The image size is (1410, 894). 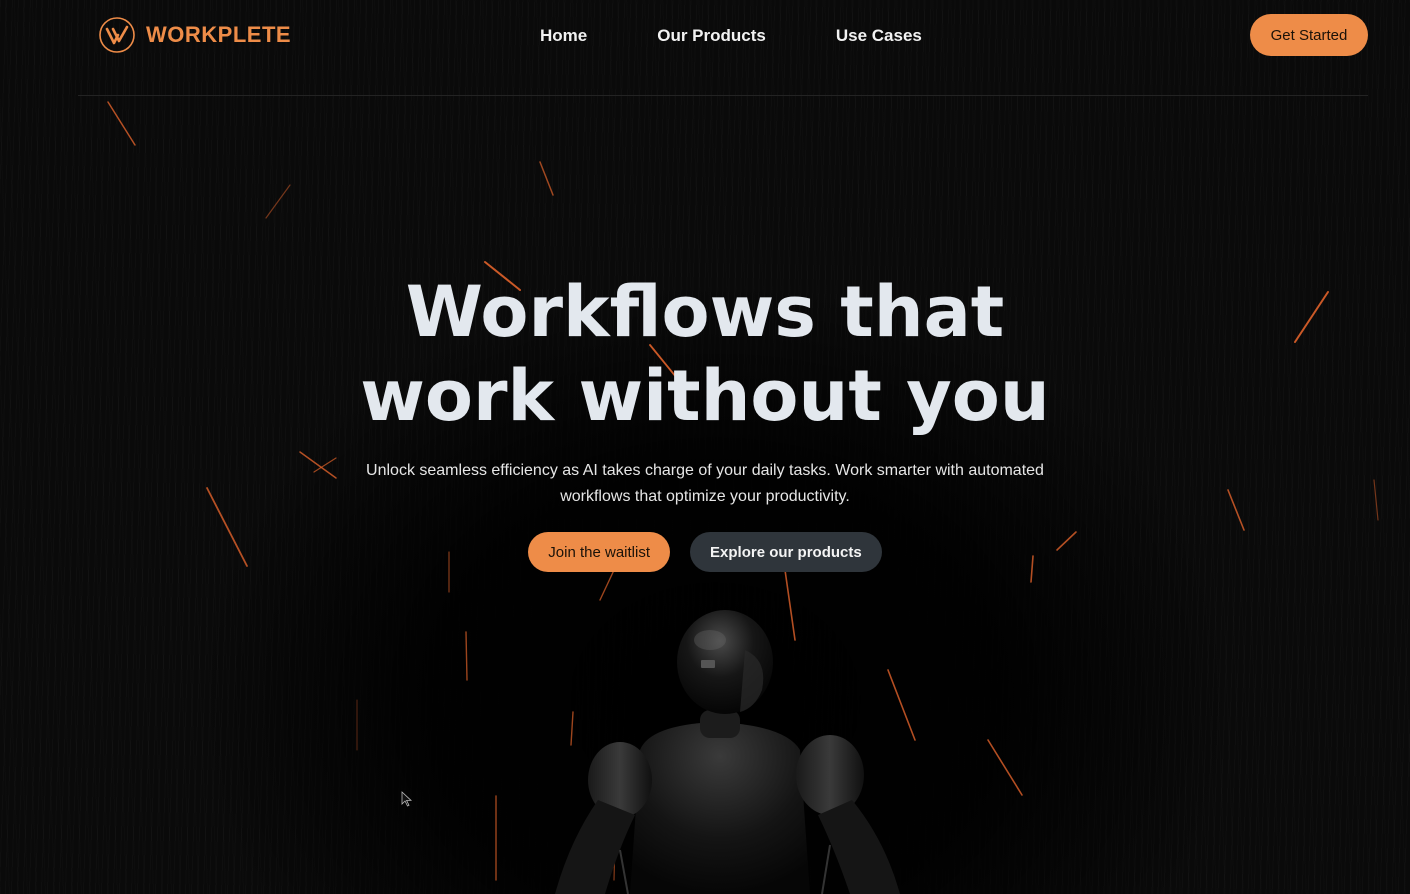 What do you see at coordinates (599, 552) in the screenshot?
I see `join-waitlist-button: Join the waitlist` at bounding box center [599, 552].